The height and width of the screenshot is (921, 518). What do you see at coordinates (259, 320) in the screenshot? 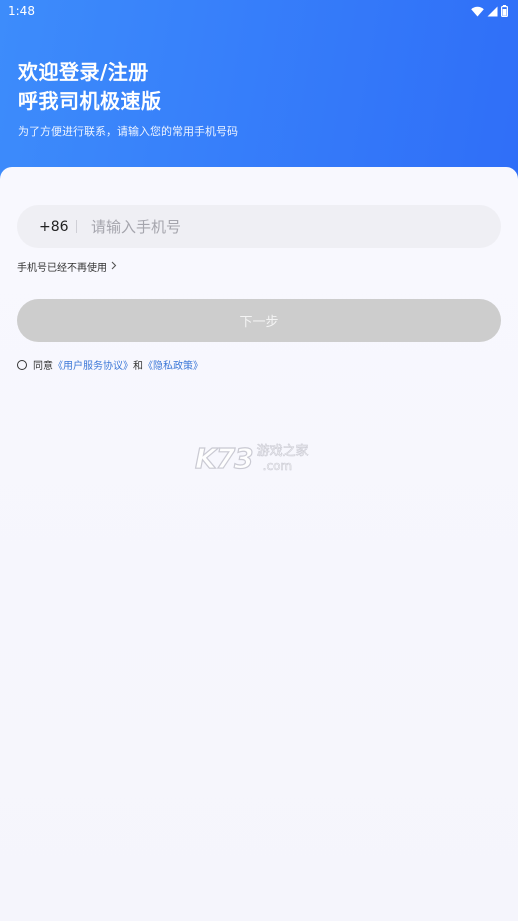
I see `next-button: 下一步` at bounding box center [259, 320].